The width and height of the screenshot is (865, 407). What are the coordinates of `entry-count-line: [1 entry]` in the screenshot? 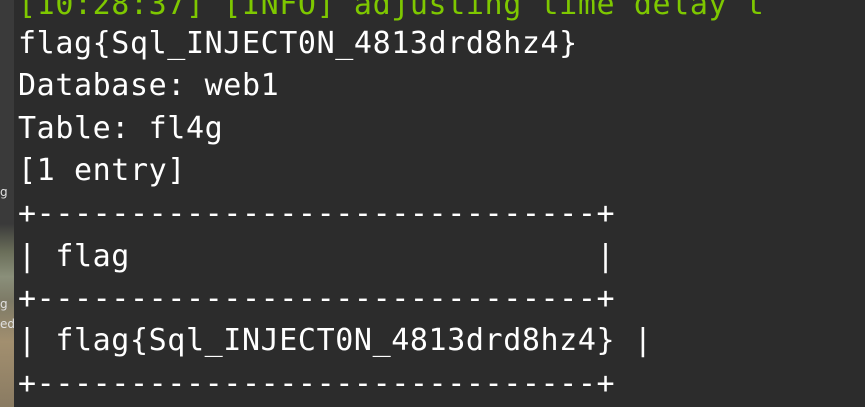 It's located at (102, 170).